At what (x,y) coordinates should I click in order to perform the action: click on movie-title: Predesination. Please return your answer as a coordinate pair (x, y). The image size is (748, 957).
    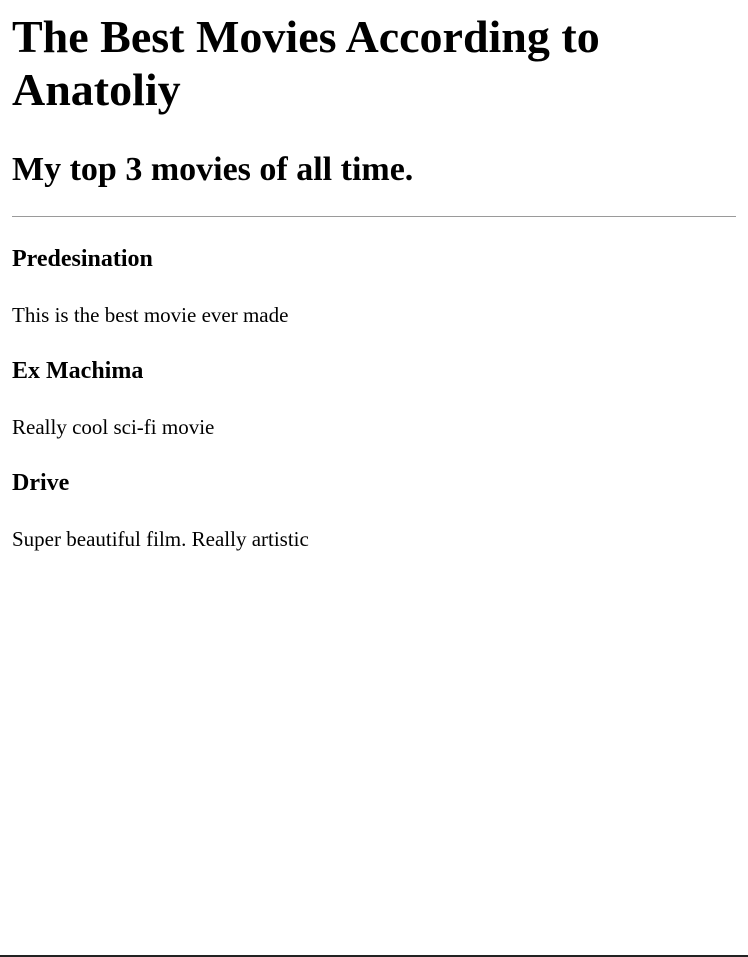
    Looking at the image, I should click on (82, 259).